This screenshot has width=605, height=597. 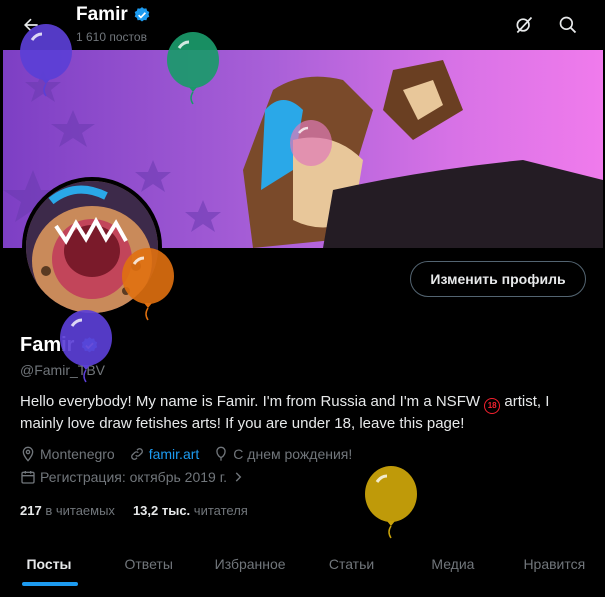 I want to click on link-icon, so click(x=136, y=454).